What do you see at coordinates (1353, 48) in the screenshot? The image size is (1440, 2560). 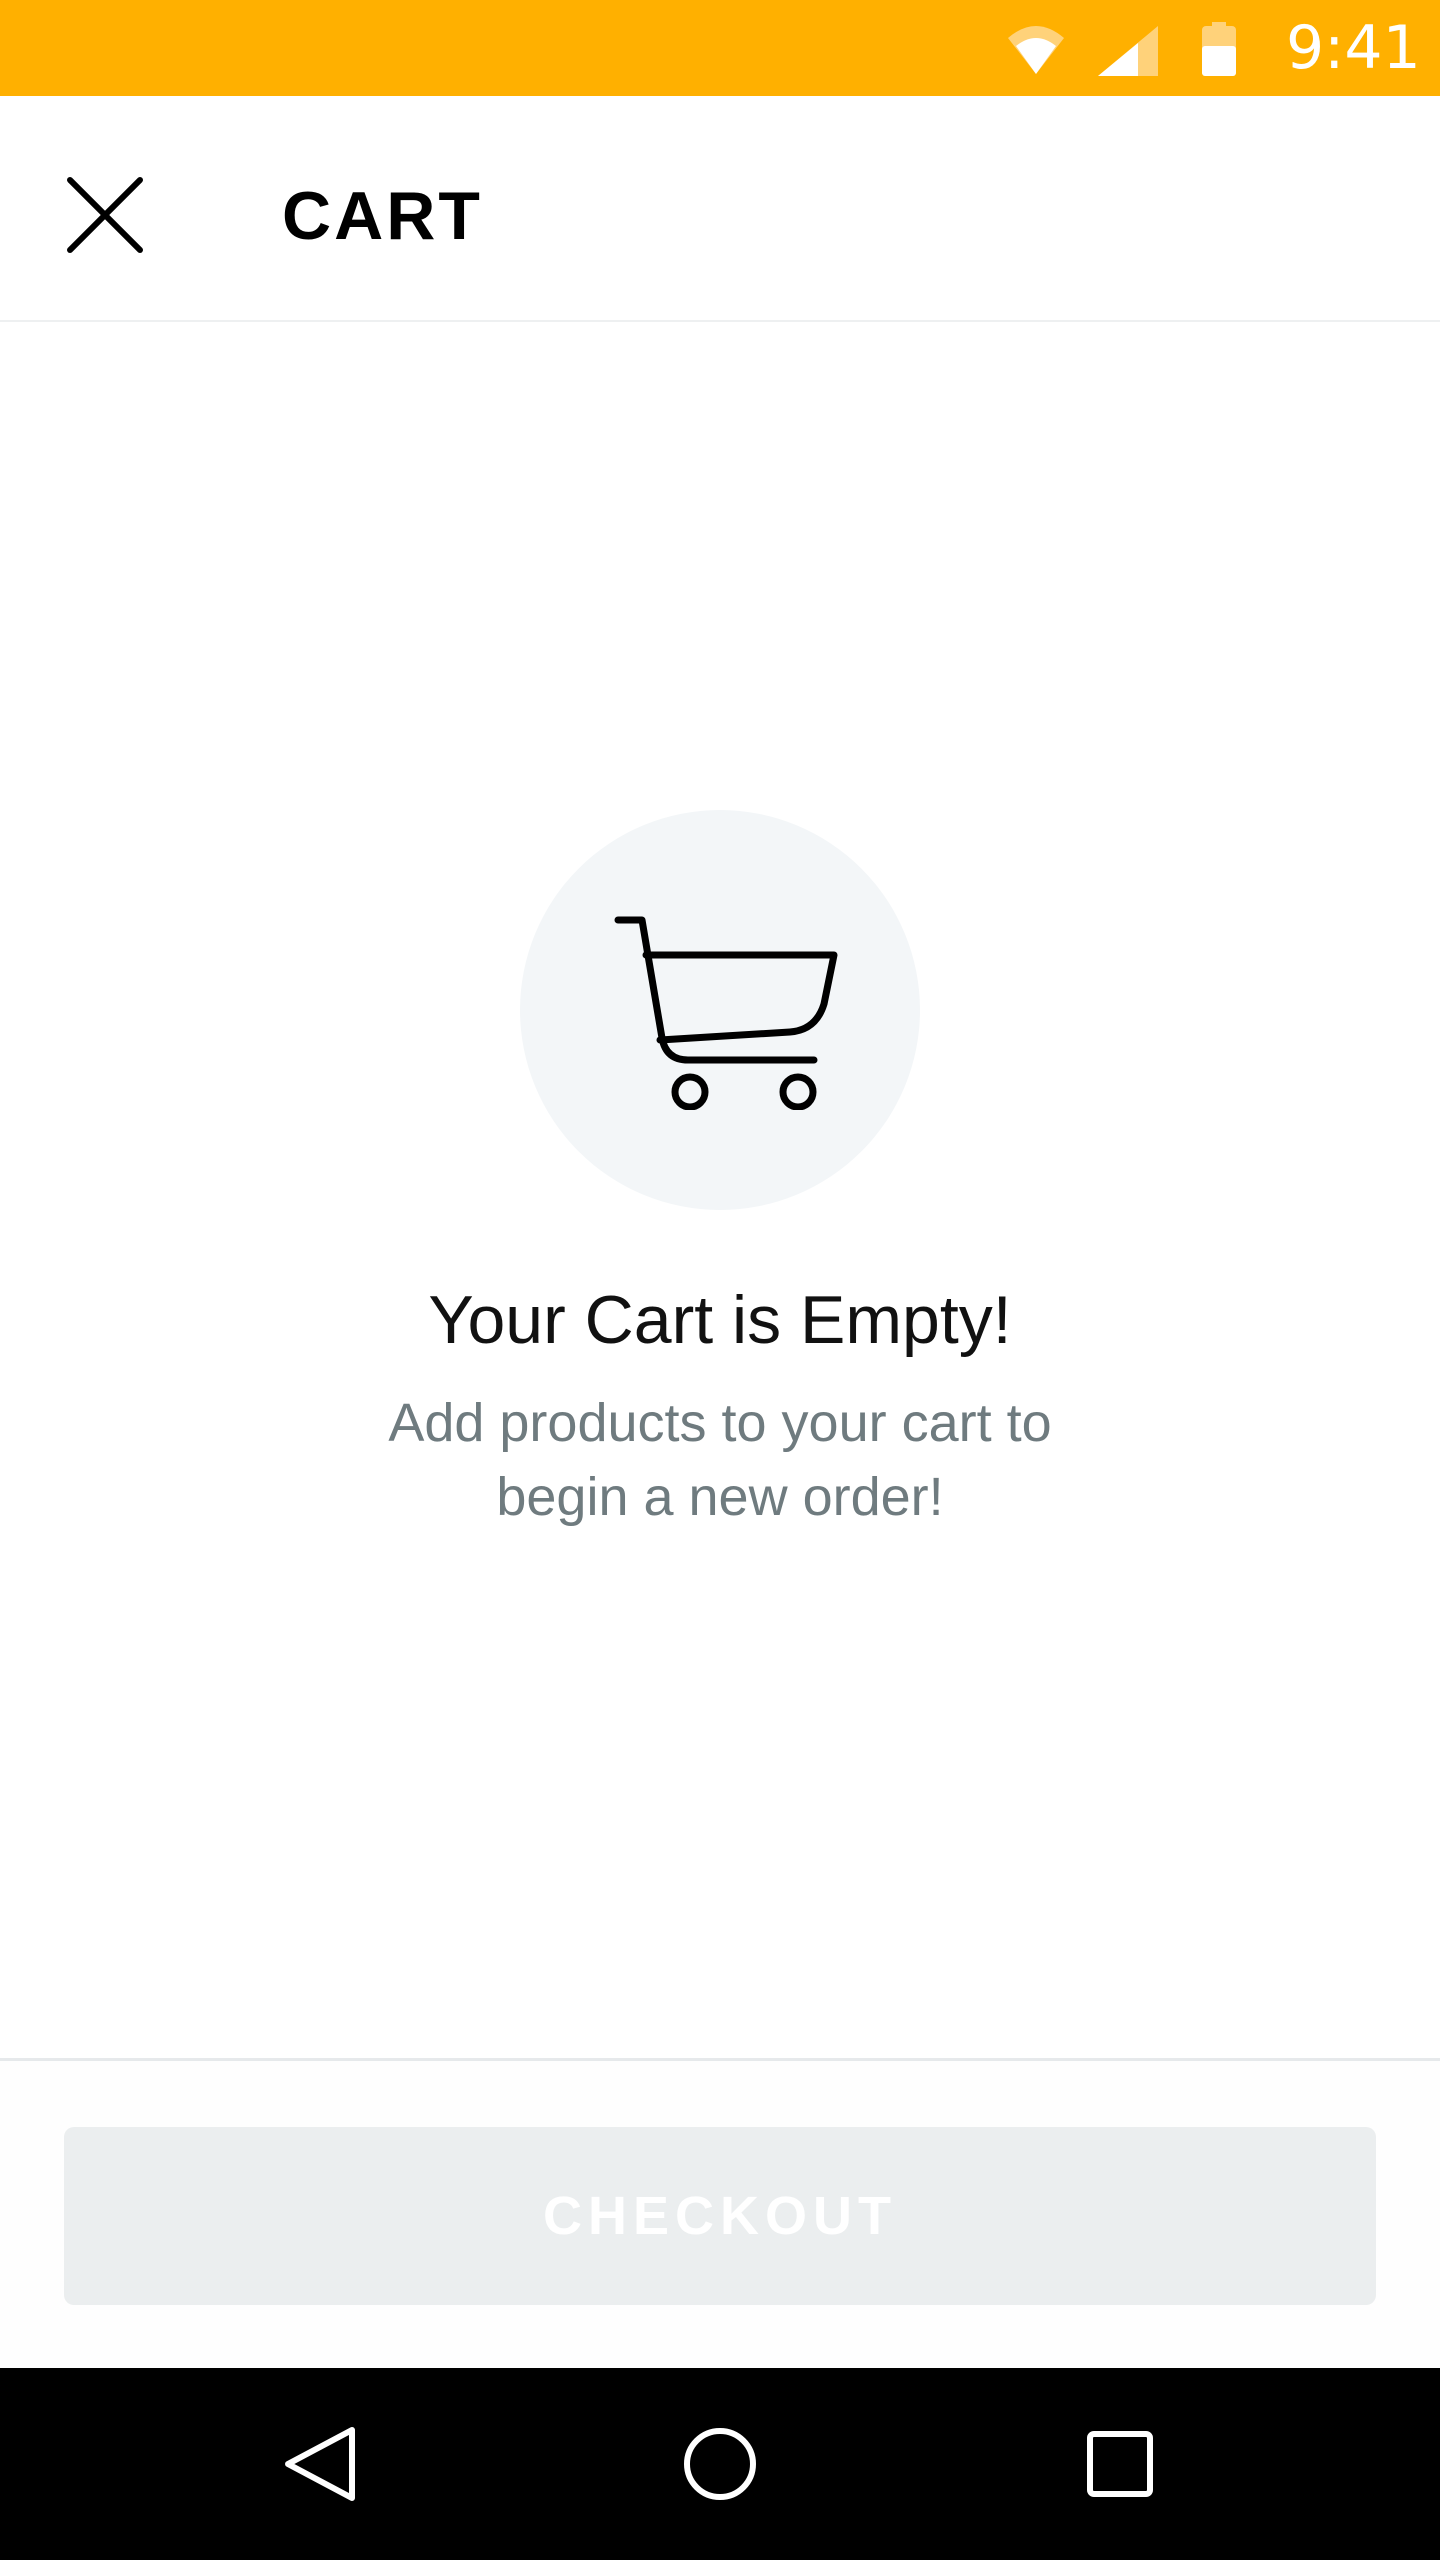 I see `status-time: 9:41` at bounding box center [1353, 48].